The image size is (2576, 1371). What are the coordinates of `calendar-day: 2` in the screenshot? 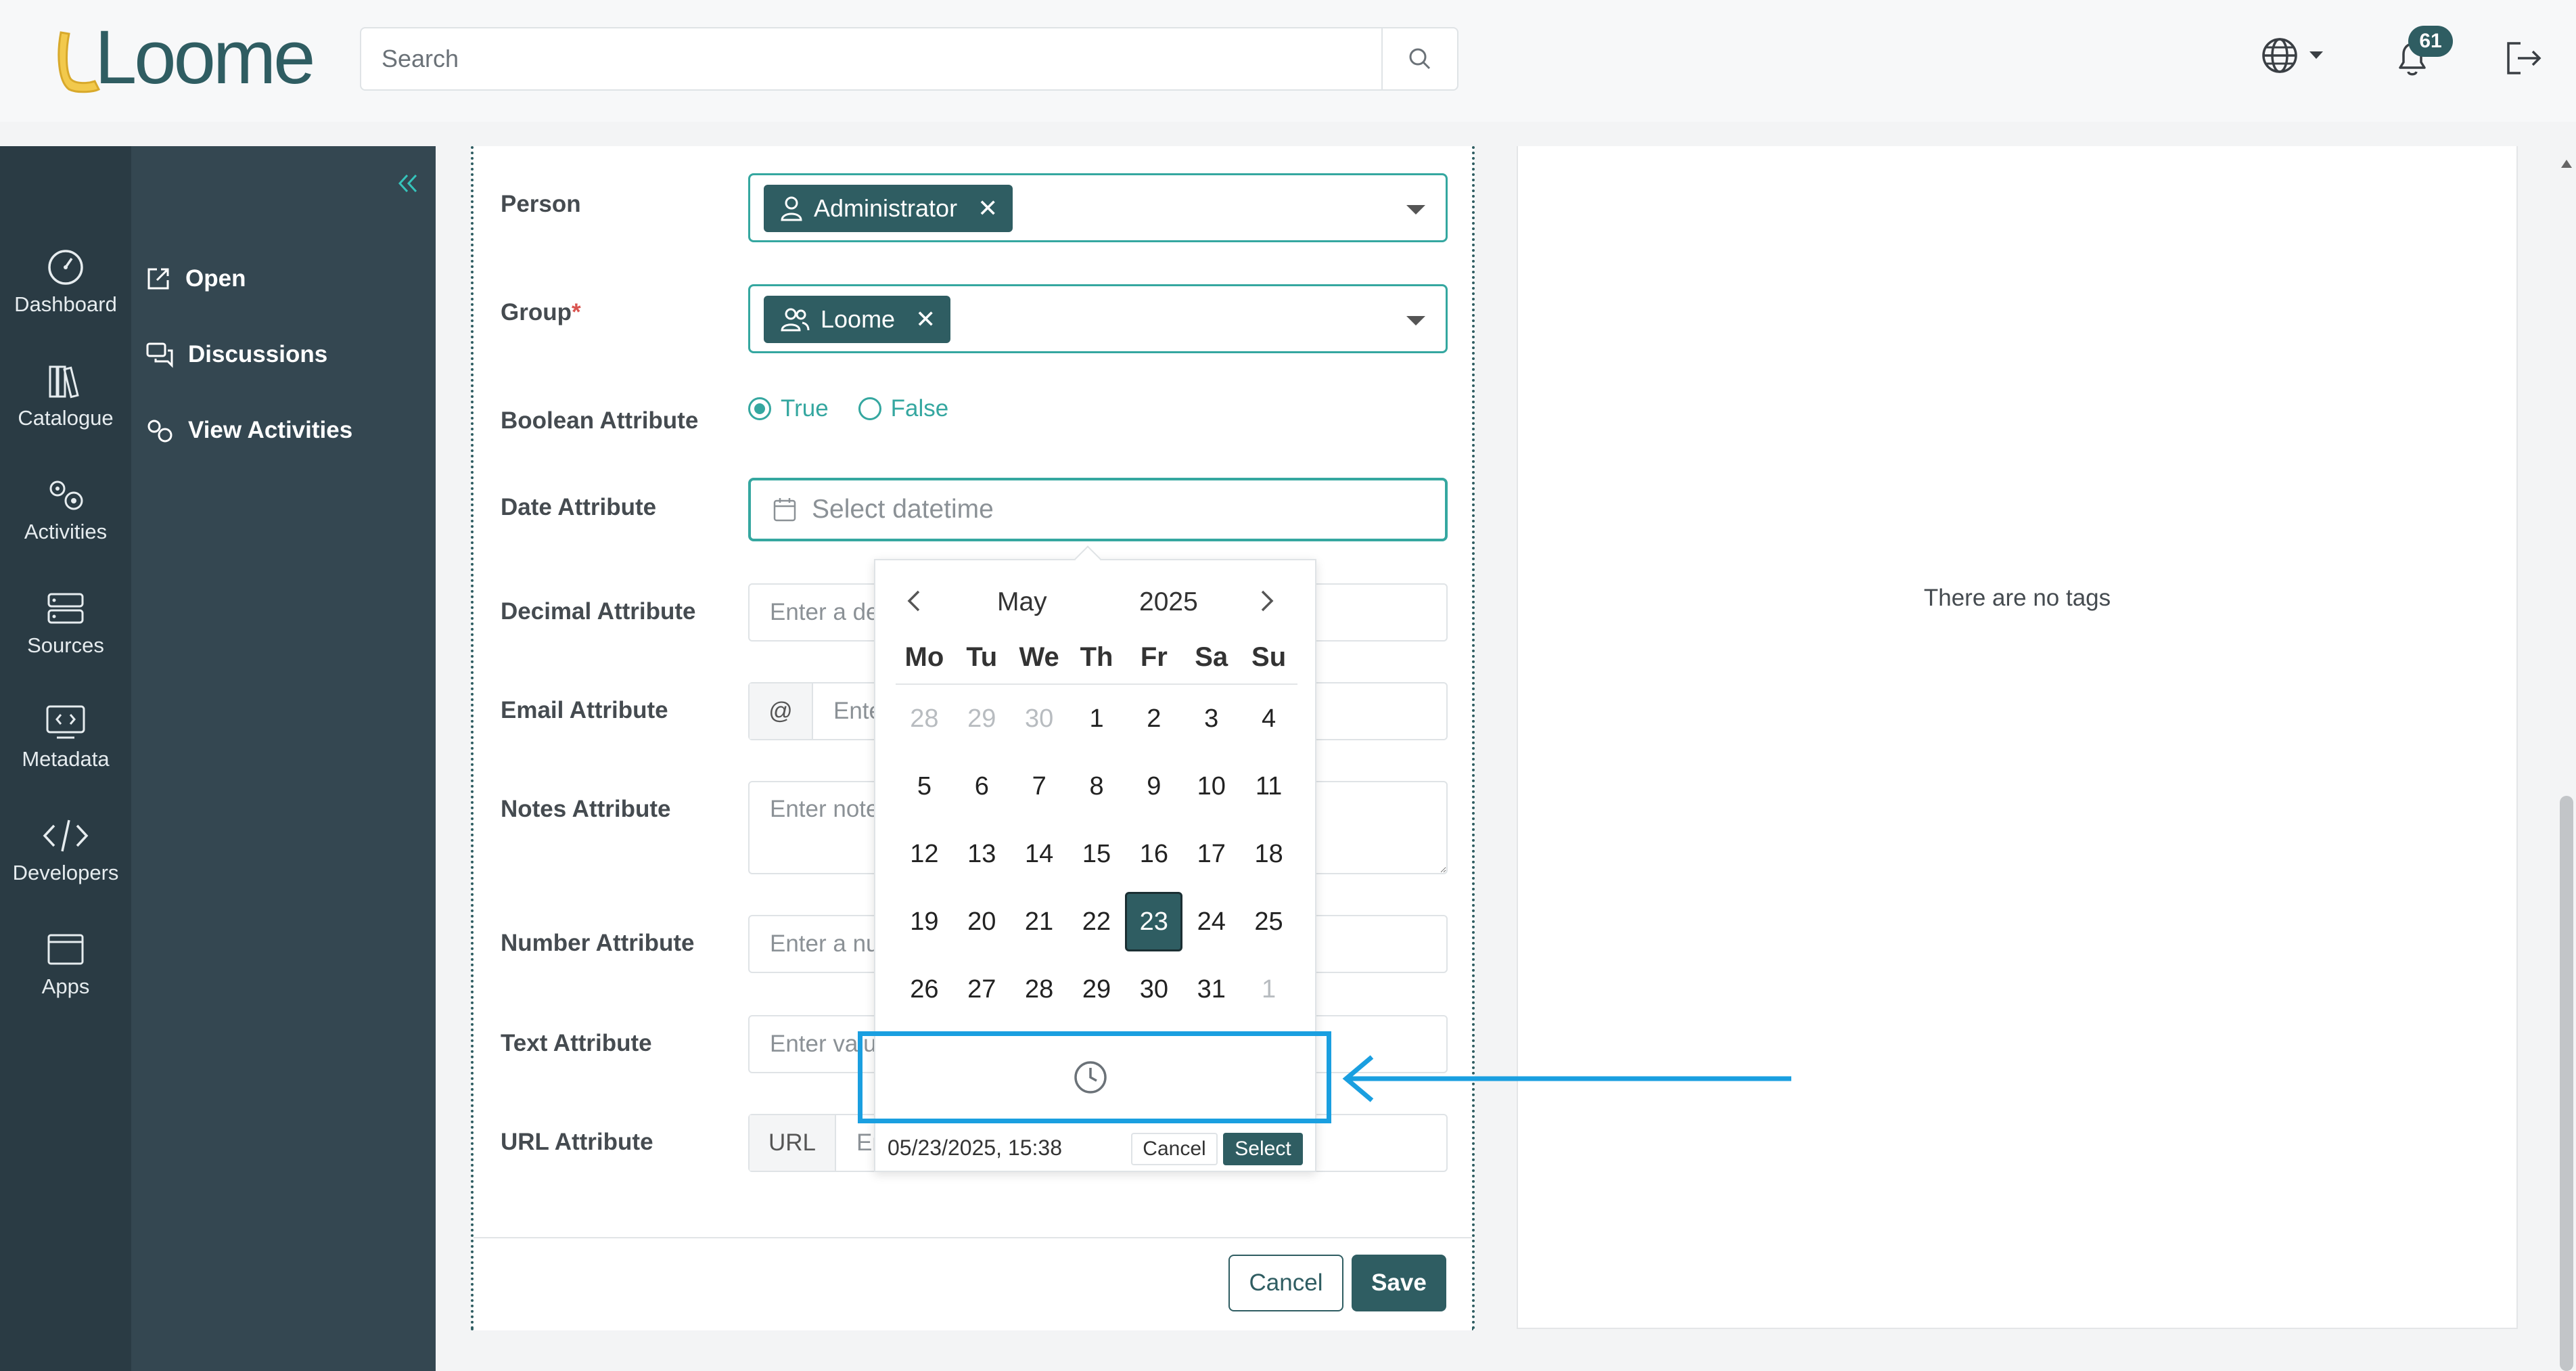 It's located at (1153, 718).